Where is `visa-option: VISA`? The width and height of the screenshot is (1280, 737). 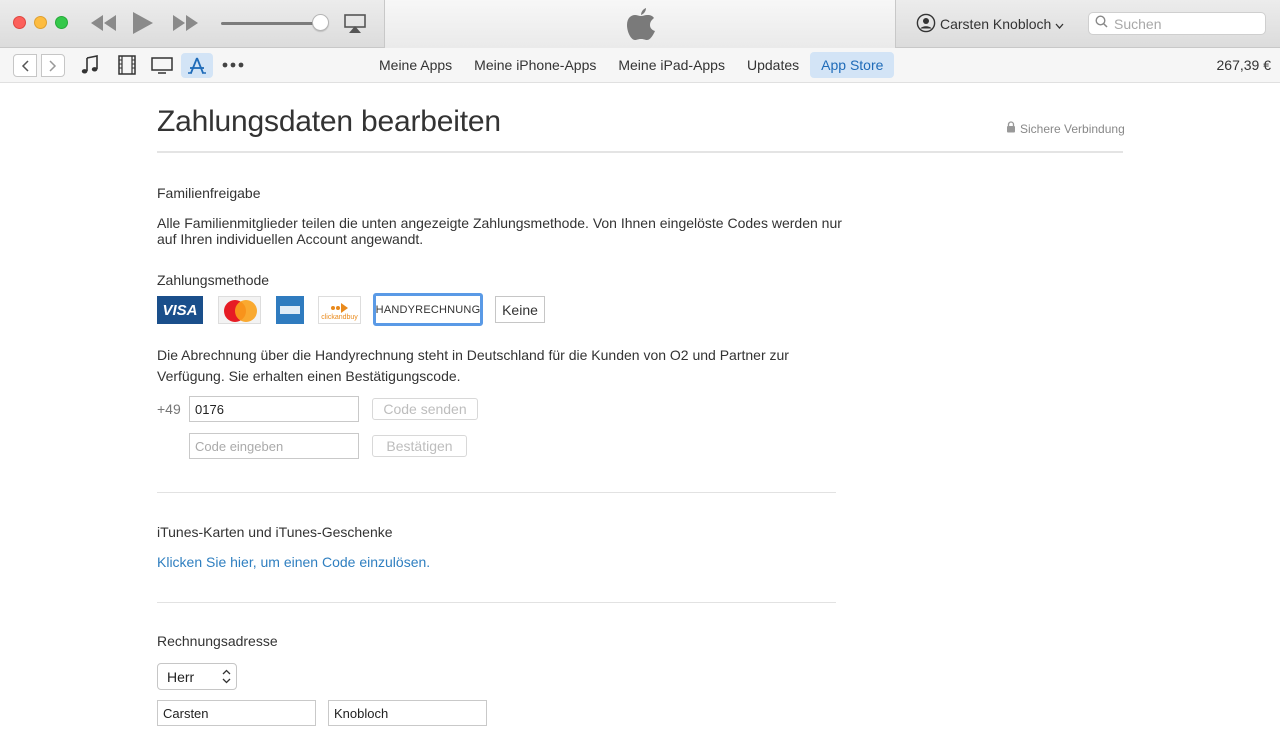 visa-option: VISA is located at coordinates (180, 310).